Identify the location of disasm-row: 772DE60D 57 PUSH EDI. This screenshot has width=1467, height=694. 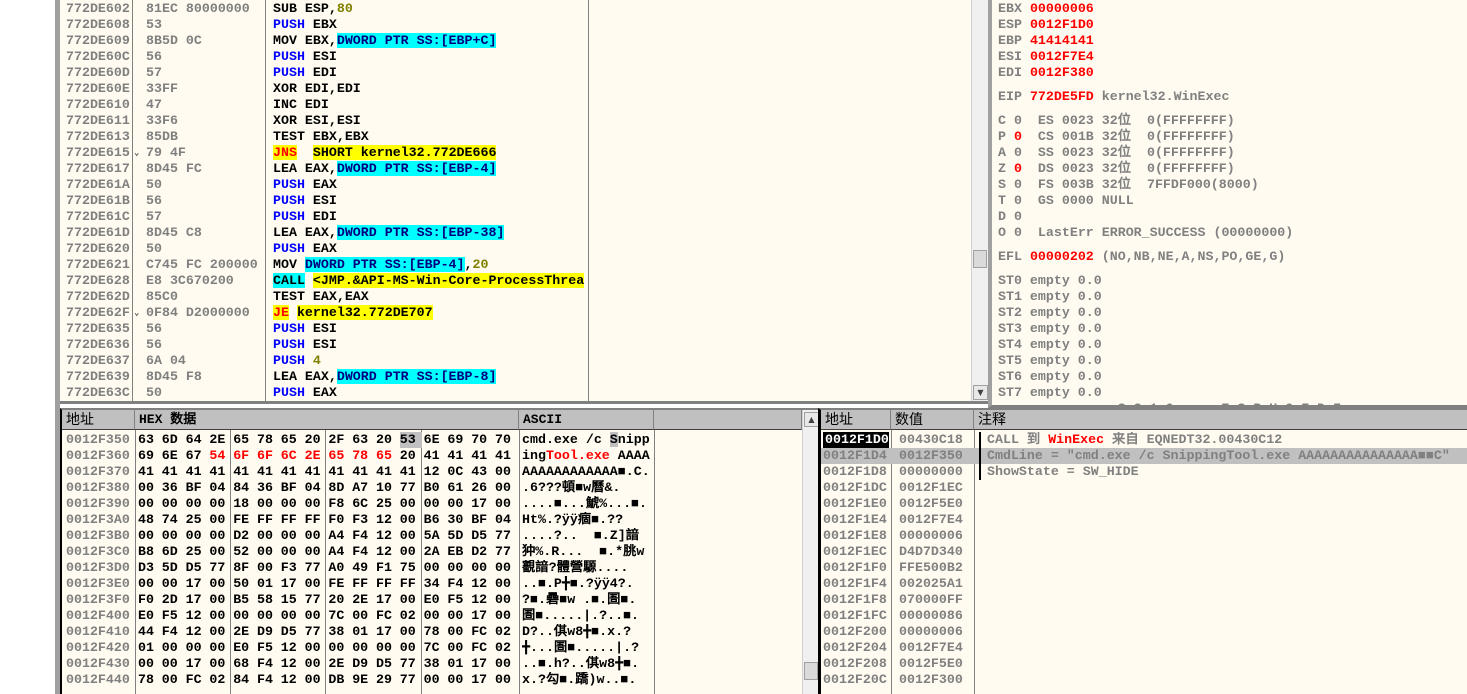
(515, 73).